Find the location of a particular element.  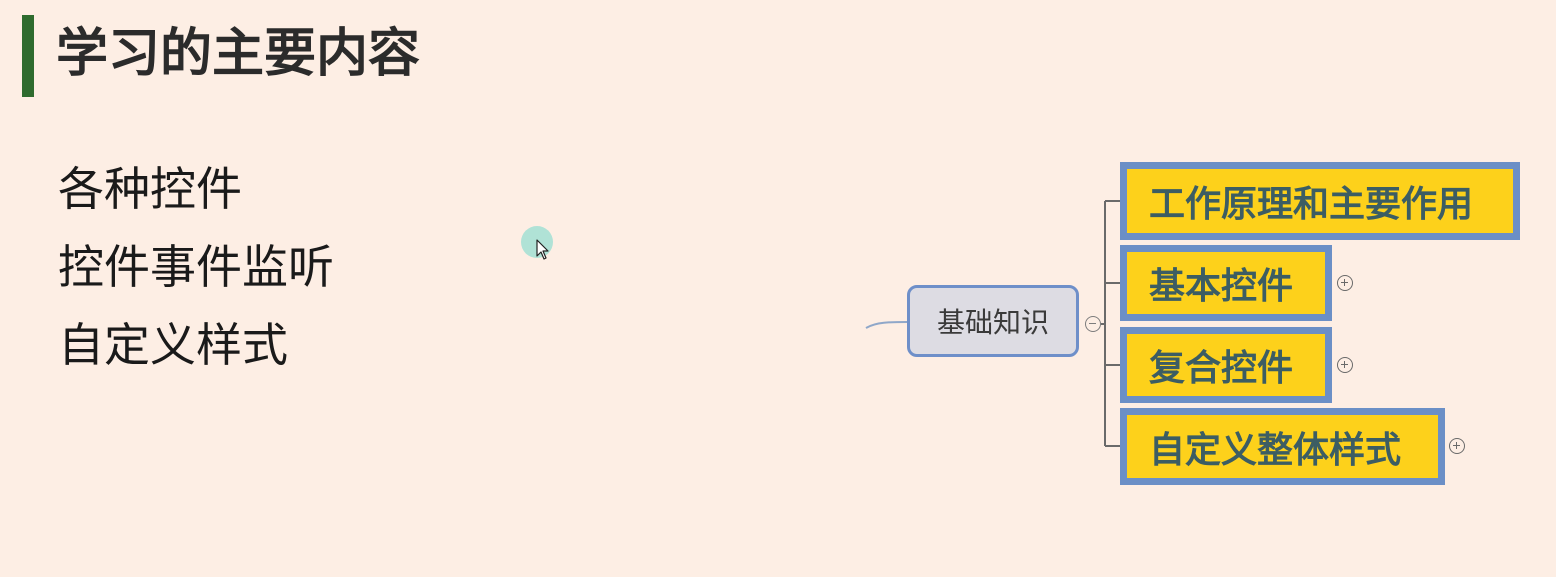

mindmap-child-node: 基本控件 is located at coordinates (1226, 283).